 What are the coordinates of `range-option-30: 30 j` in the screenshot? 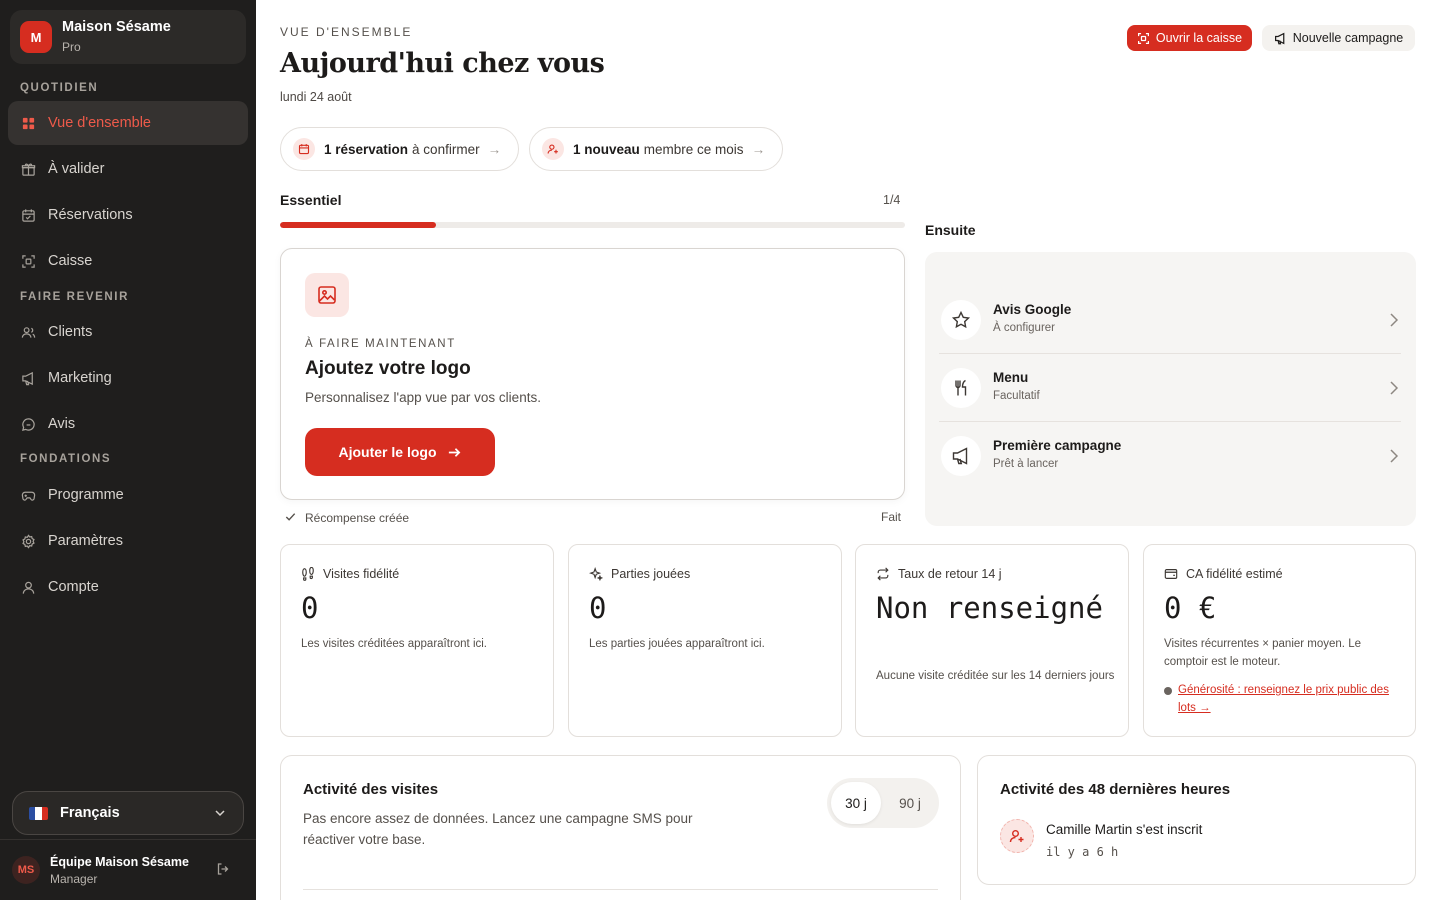 It's located at (856, 803).